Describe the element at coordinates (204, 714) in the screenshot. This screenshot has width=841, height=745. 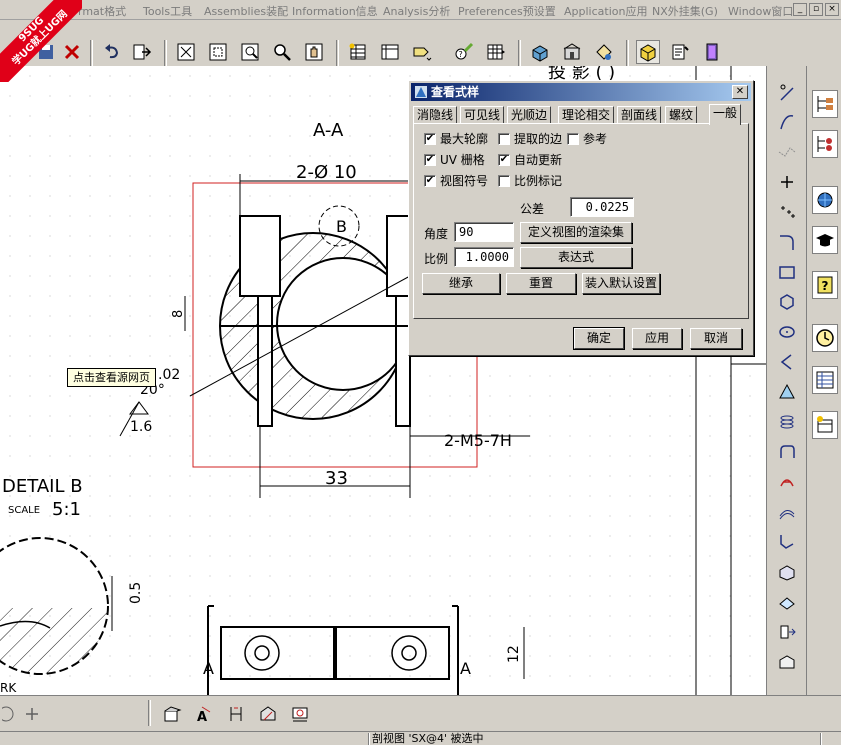
I see `annotation-icon: A` at that location.